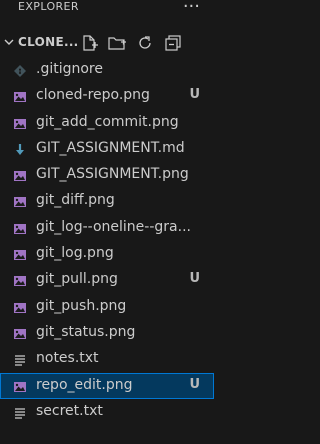  I want to click on file-name: secret.txt, so click(69, 410).